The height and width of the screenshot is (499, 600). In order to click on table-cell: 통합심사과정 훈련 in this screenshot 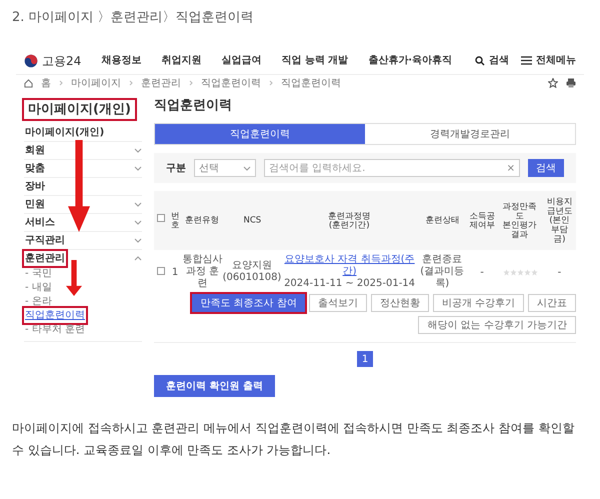, I will do `click(202, 272)`.